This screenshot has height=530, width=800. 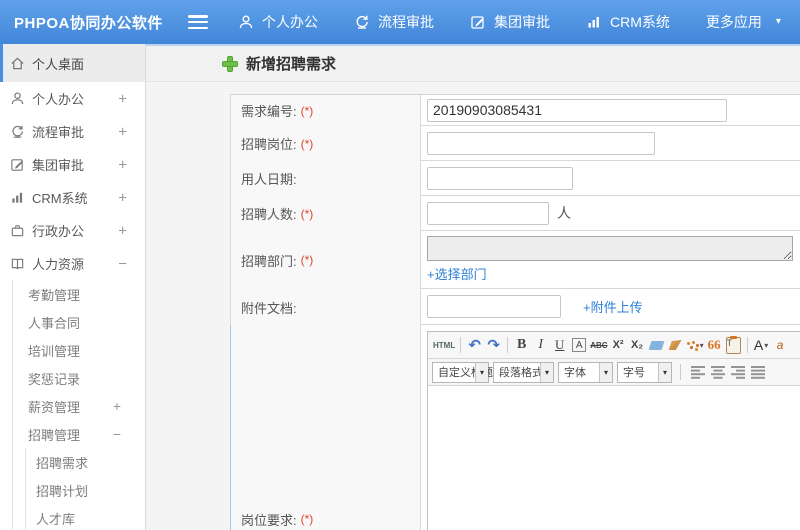 I want to click on sidebar-item-label: 人力资源, so click(x=58, y=264).